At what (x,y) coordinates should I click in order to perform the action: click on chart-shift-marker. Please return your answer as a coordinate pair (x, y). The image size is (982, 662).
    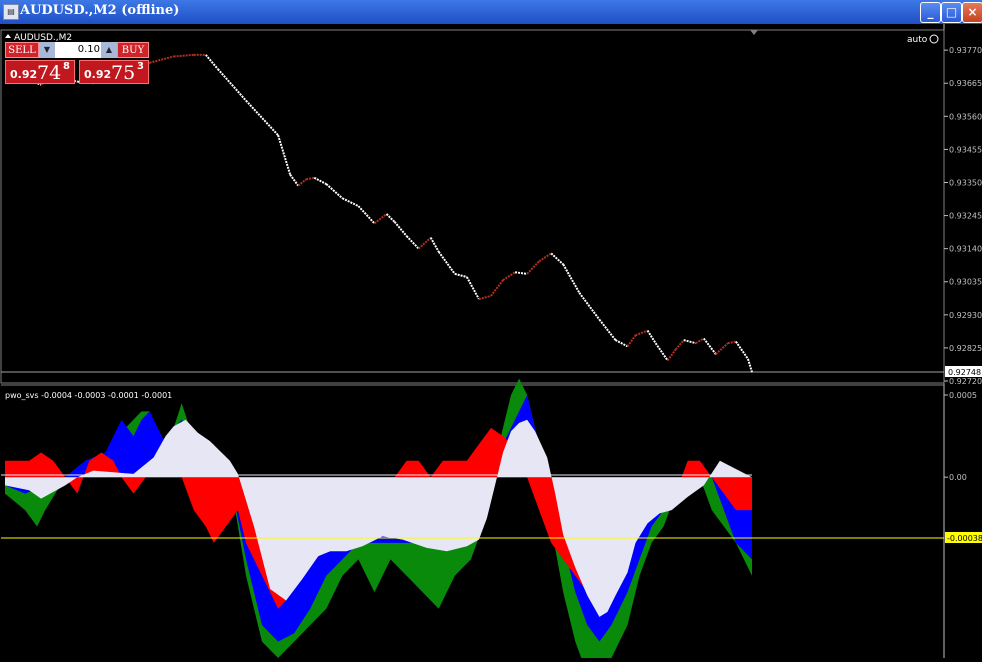
    Looking at the image, I should click on (754, 32).